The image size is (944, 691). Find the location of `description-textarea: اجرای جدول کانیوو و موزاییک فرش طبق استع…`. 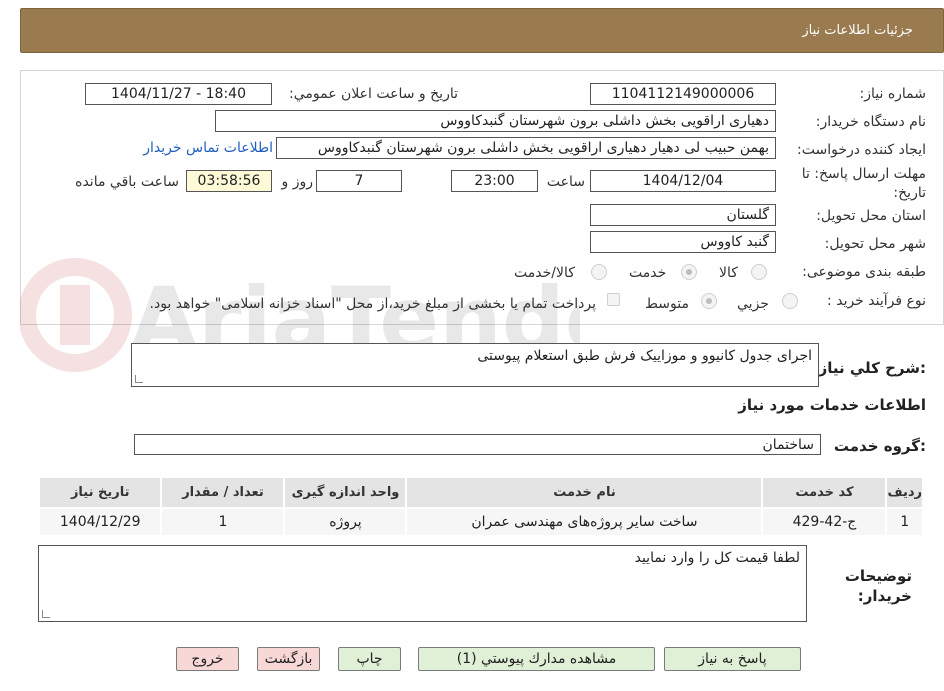

description-textarea: اجرای جدول کانیوو و موزاییک فرش طبق استع… is located at coordinates (475, 365).